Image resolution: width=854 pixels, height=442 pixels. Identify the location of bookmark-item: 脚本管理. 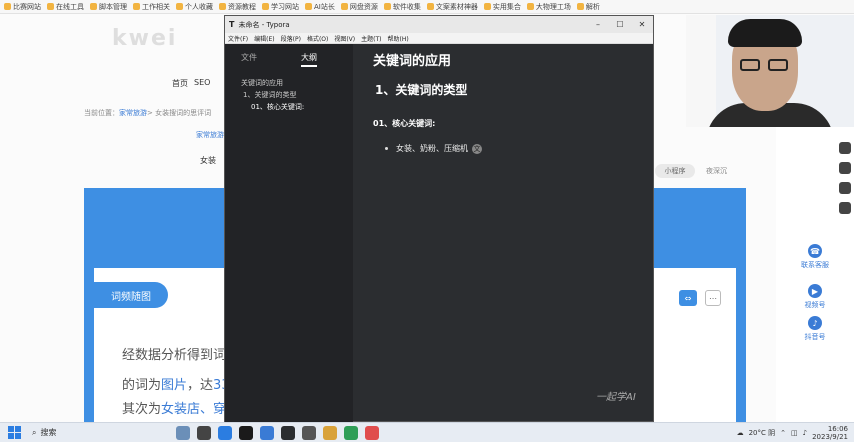
(108, 7).